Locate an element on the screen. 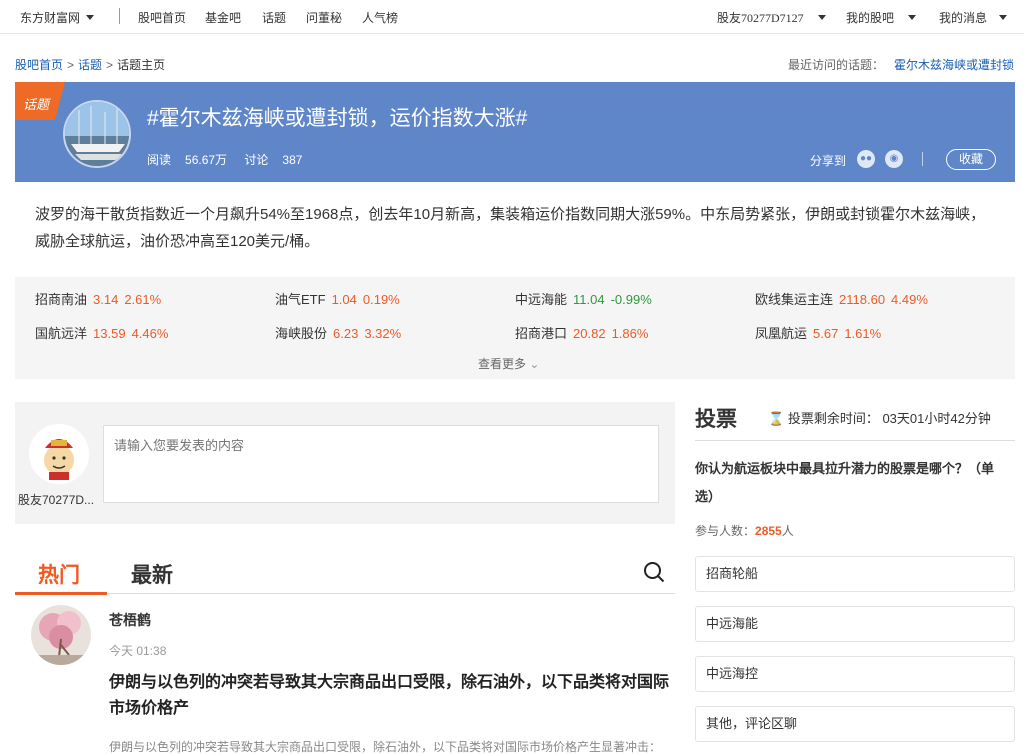 The image size is (1024, 754). vote-option: 中远海控 is located at coordinates (855, 674).